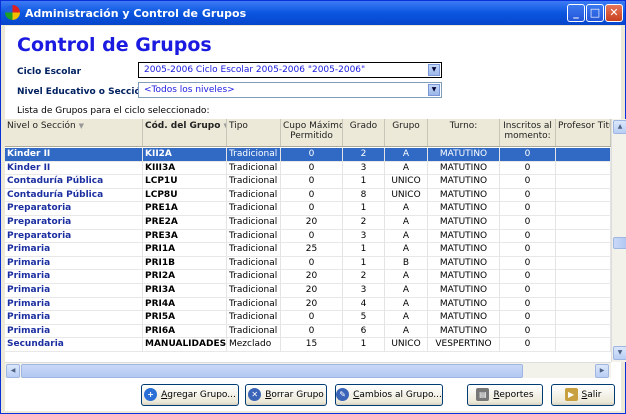  Describe the element at coordinates (312, 132) in the screenshot. I see `col-header-cupo: Cupo Máximo Permitido` at that location.